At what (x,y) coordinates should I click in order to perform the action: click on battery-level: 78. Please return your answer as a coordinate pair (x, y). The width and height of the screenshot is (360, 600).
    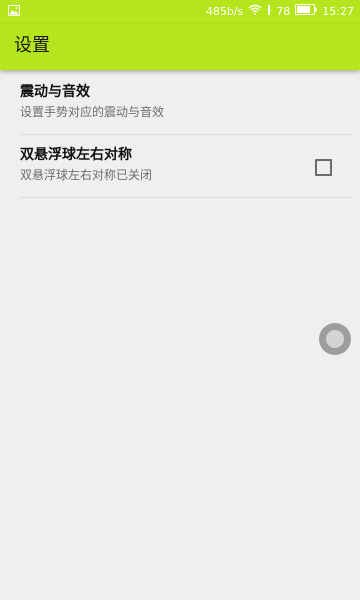
    Looking at the image, I should click on (283, 11).